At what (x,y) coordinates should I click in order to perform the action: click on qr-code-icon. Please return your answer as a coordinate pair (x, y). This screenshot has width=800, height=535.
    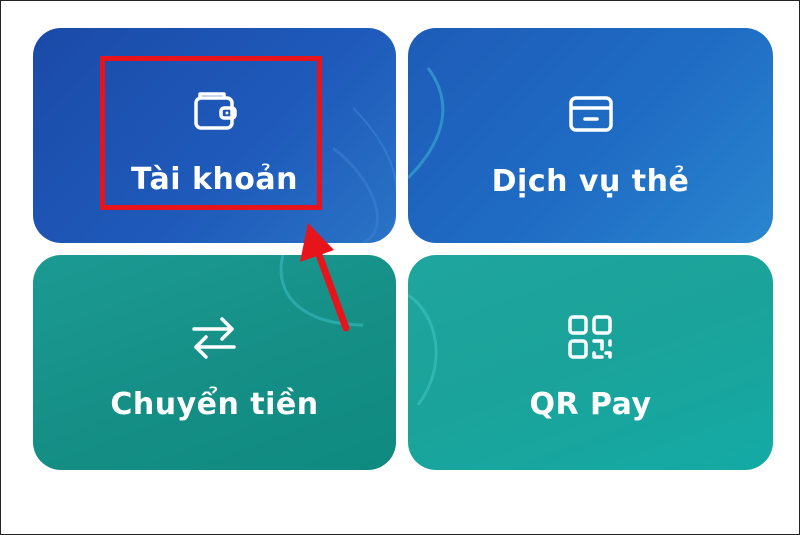
    Looking at the image, I should click on (590, 337).